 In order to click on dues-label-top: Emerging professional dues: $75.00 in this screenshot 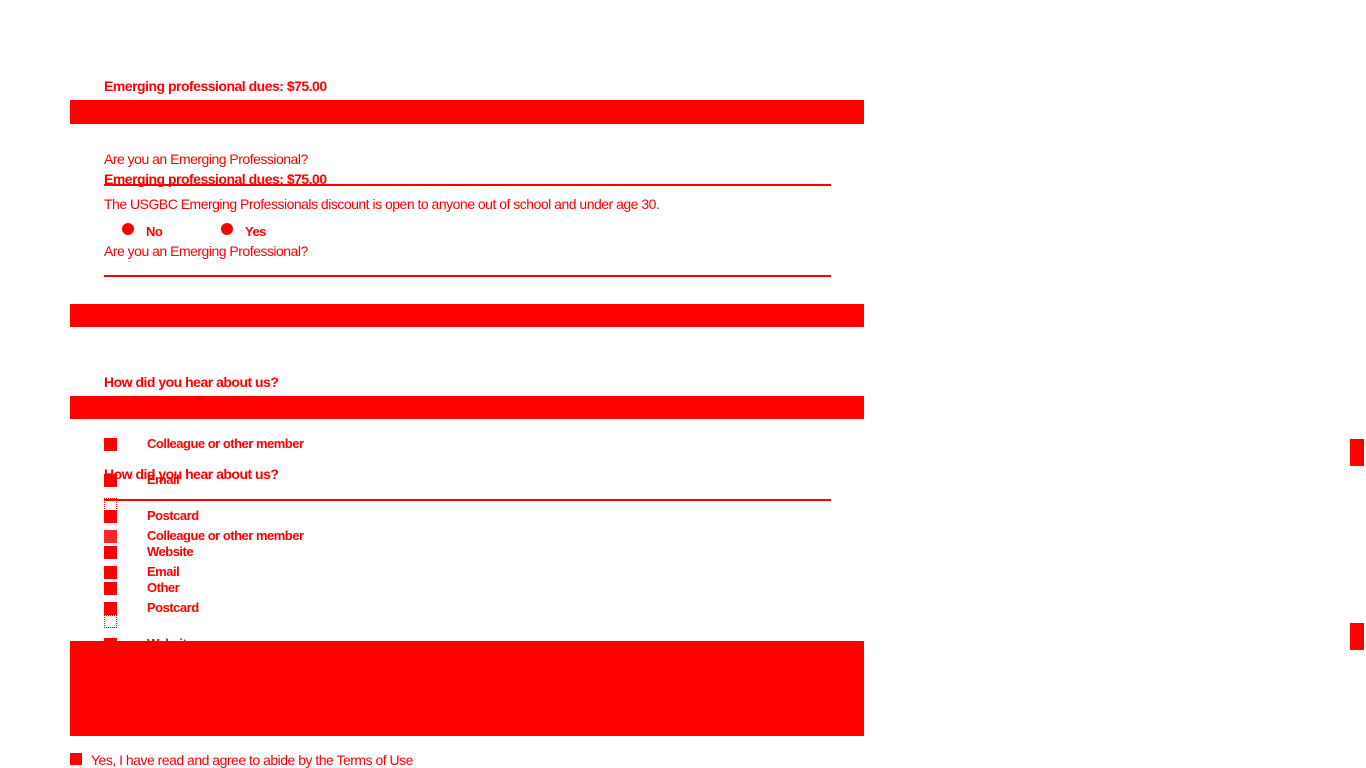, I will do `click(215, 86)`.